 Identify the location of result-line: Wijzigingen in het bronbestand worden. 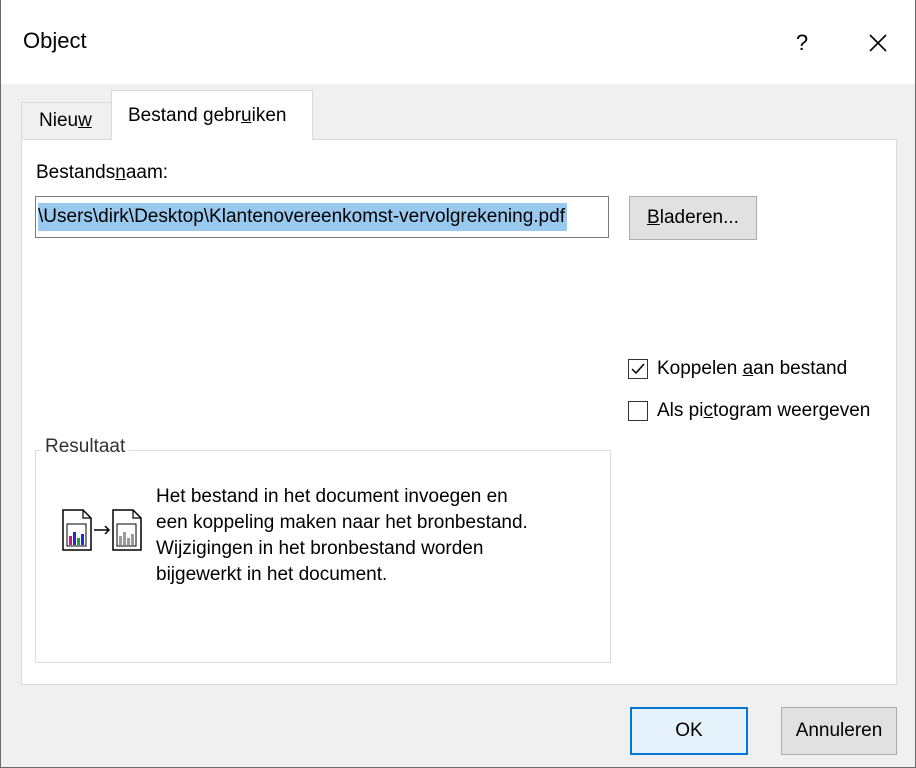
(320, 548).